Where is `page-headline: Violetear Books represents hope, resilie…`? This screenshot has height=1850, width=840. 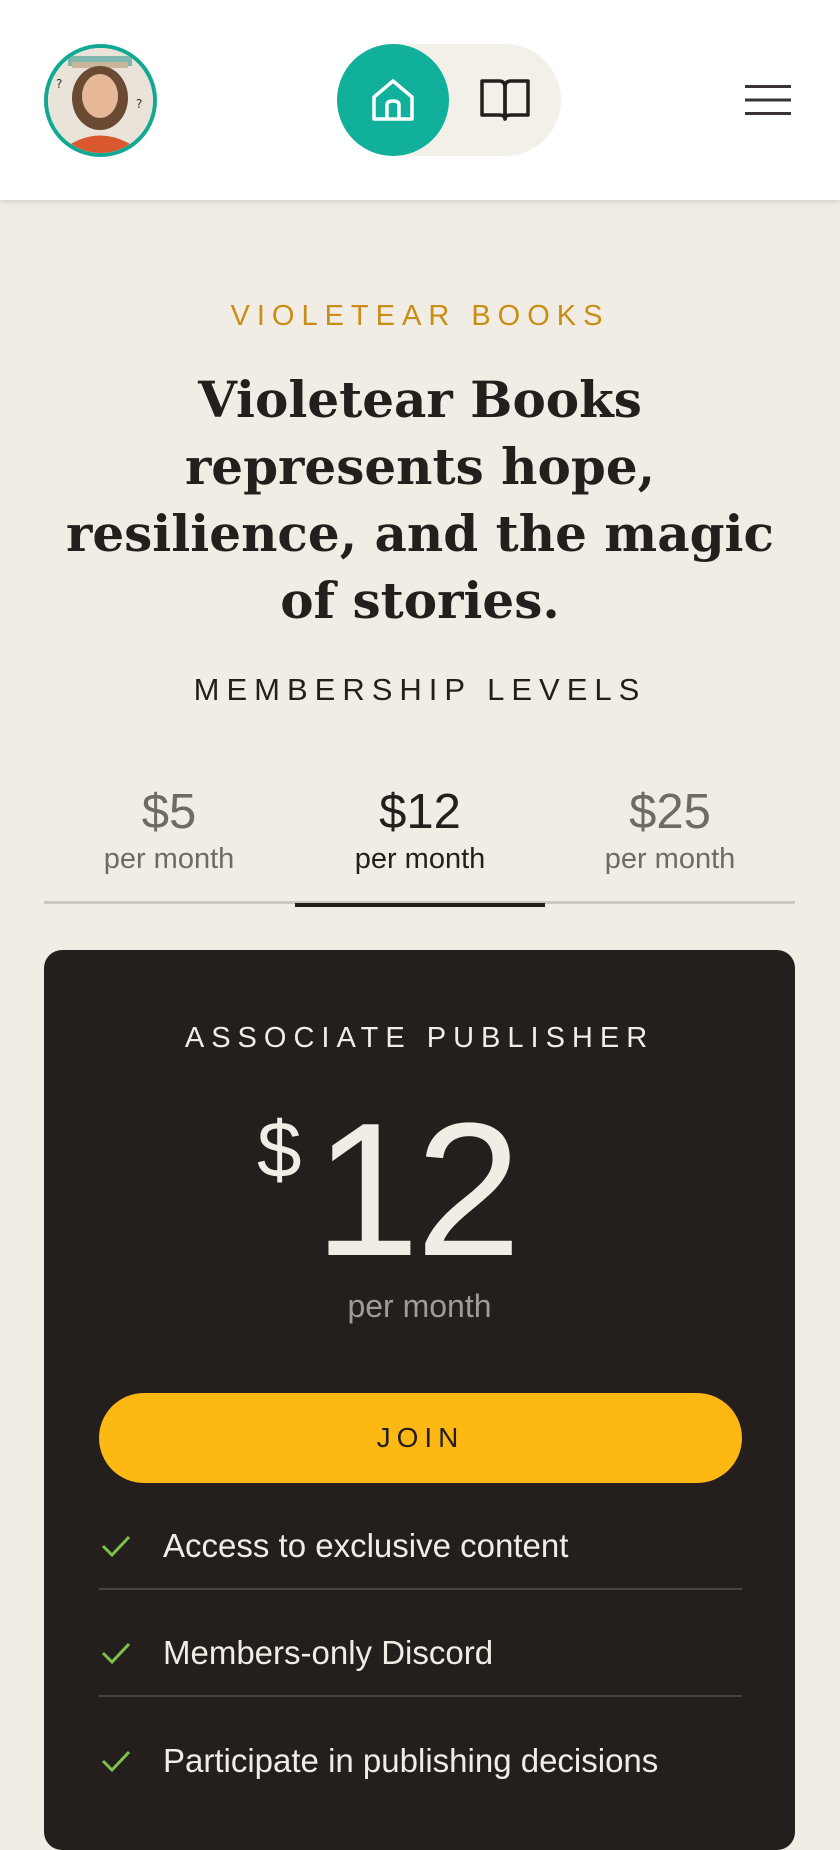
page-headline: Violetear Books represents hope, resilie… is located at coordinates (419, 500).